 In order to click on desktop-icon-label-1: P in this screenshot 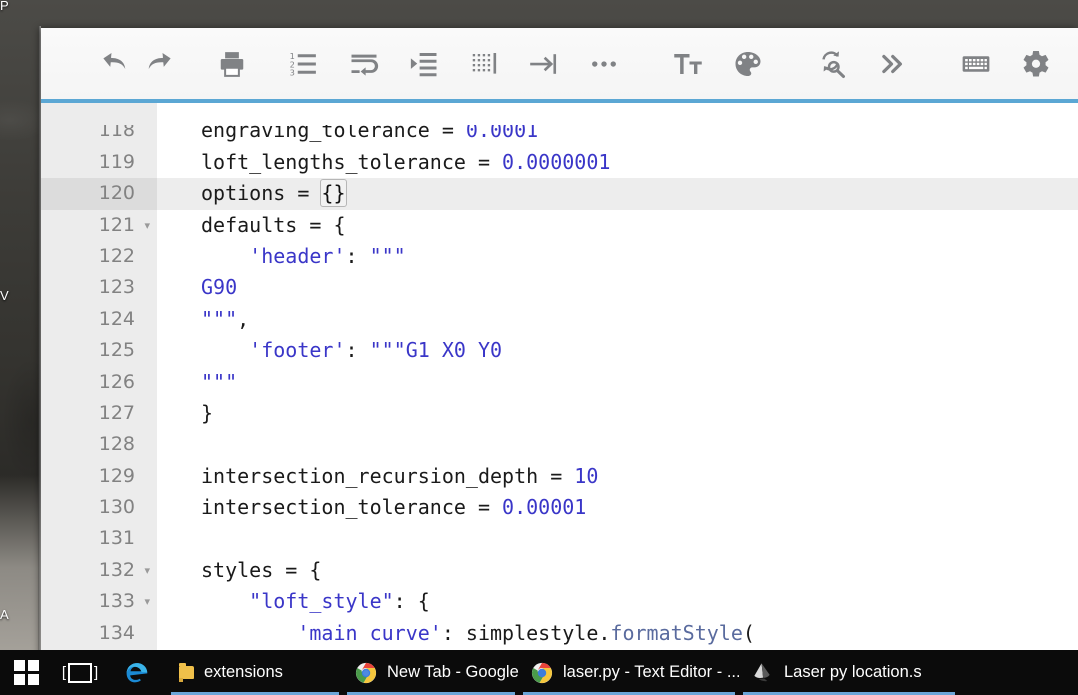, I will do `click(4, 6)`.